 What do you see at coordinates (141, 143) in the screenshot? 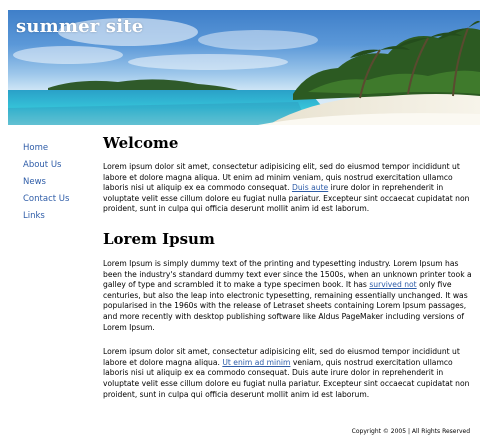
I see `welcome-heading: Welcome` at bounding box center [141, 143].